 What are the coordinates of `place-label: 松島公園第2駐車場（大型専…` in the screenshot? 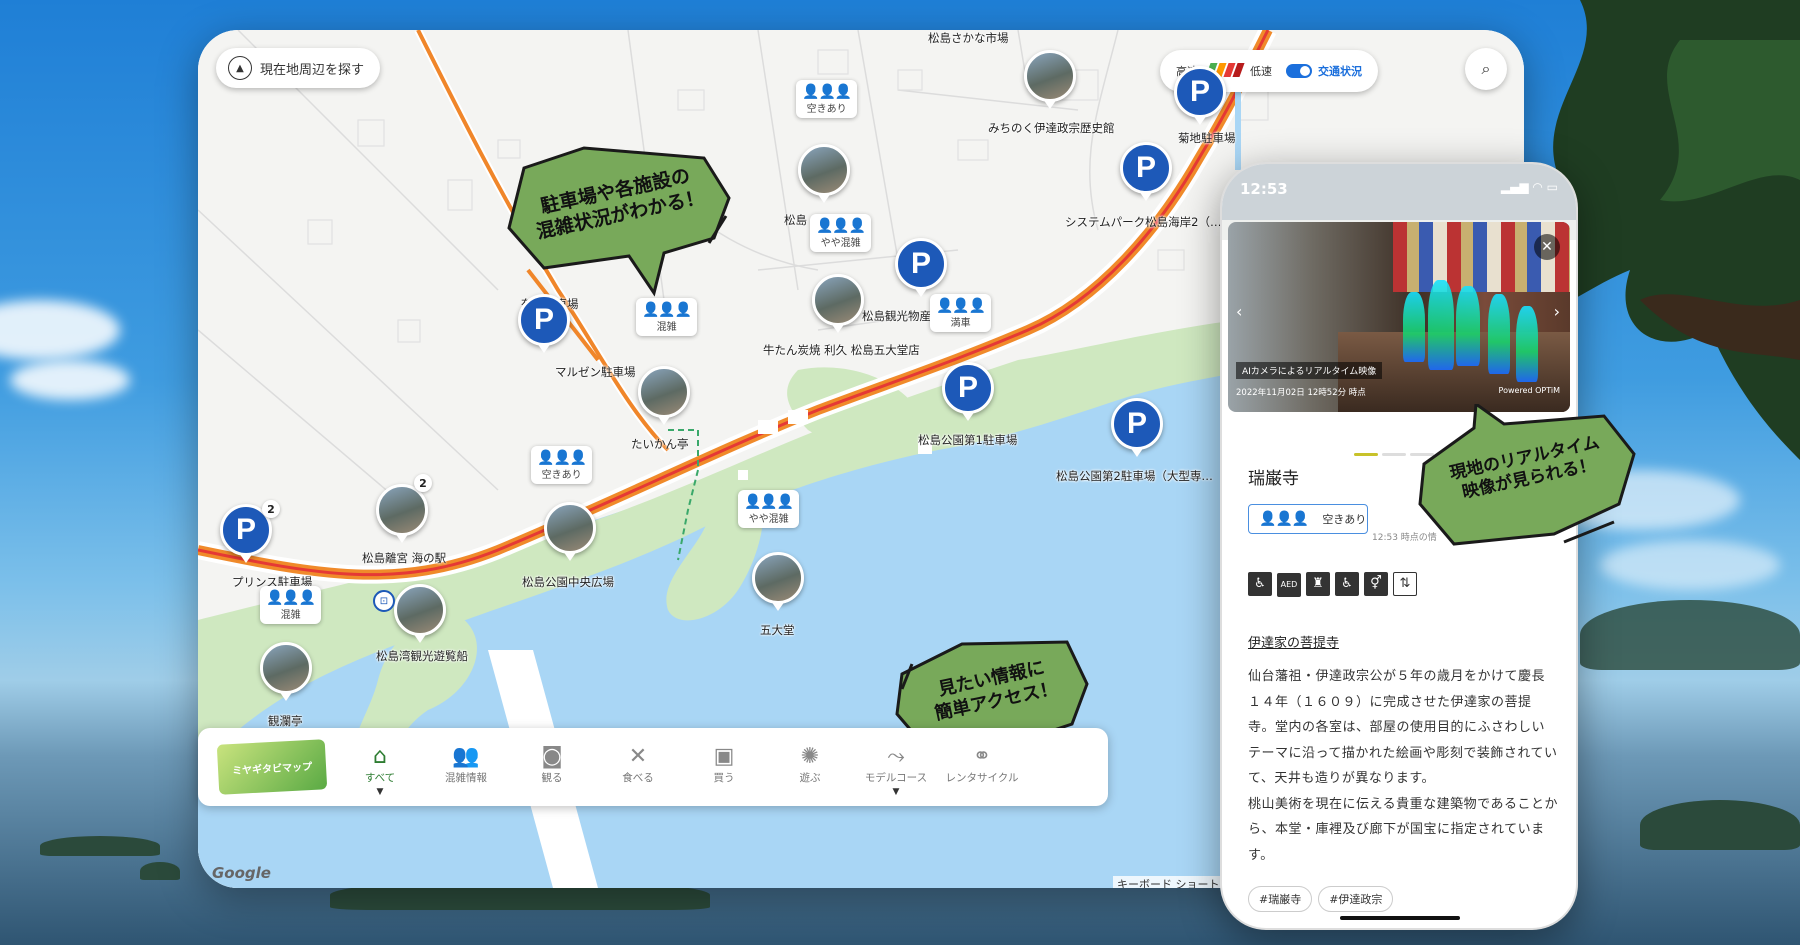 It's located at (1134, 476).